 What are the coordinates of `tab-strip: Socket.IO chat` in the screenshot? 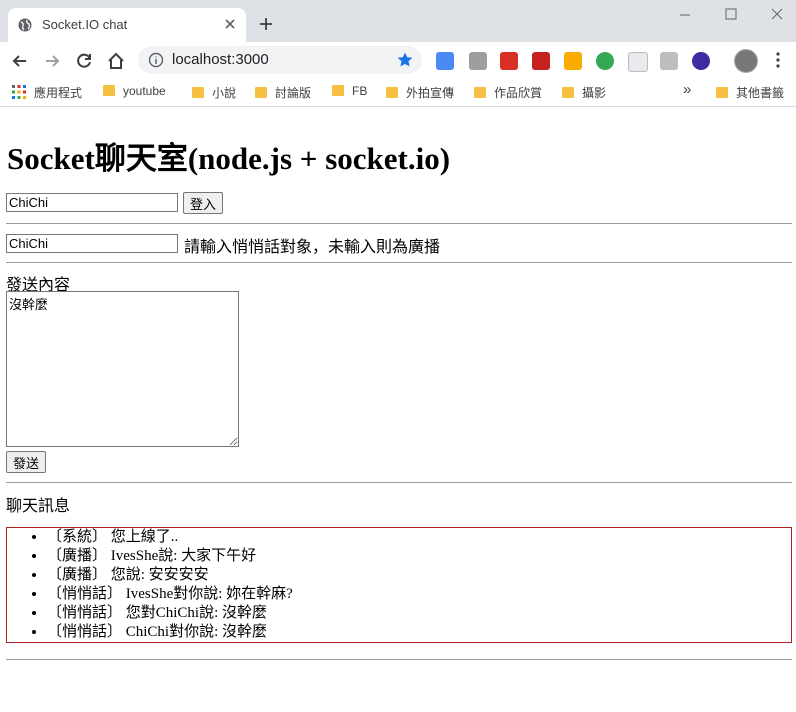 It's located at (398, 21).